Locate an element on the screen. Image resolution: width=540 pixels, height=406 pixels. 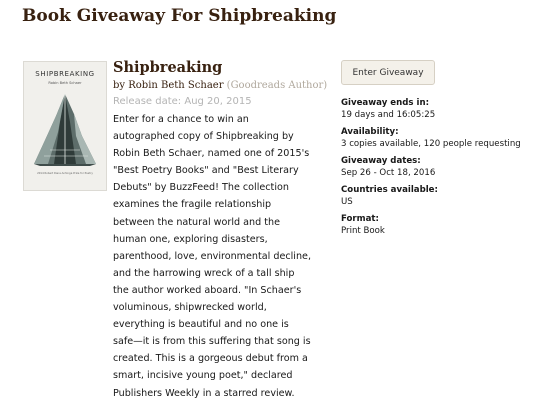
cover-title-text: SHIPBREAKING is located at coordinates (65, 74).